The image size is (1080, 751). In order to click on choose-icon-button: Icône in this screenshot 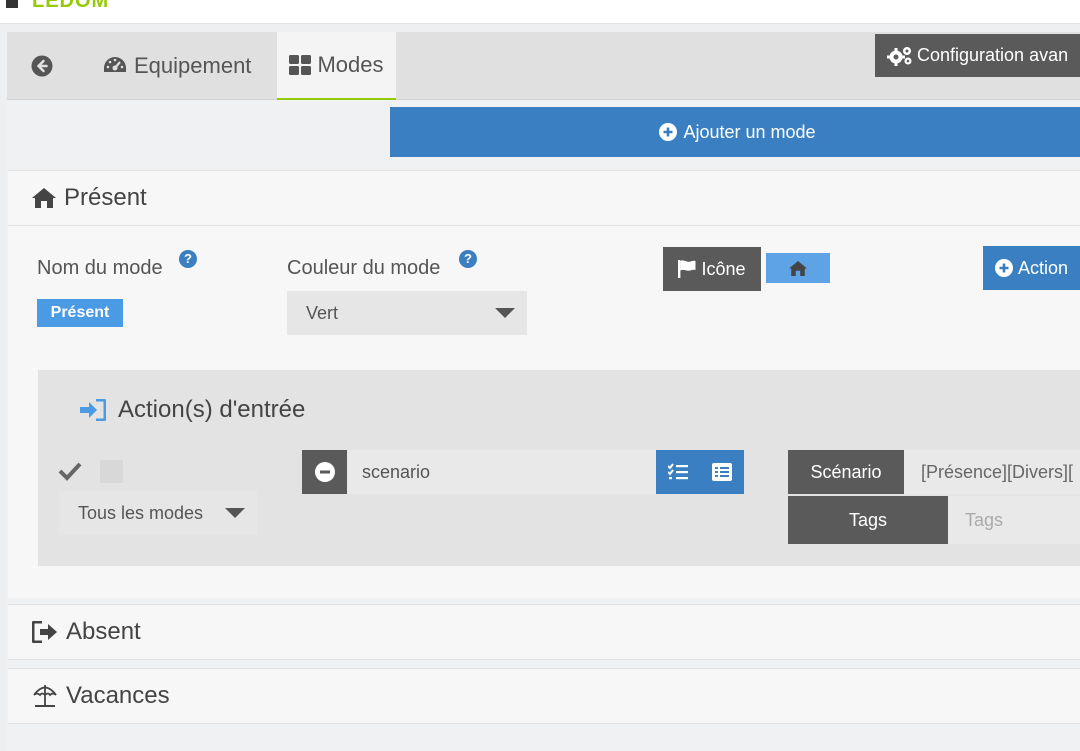, I will do `click(712, 269)`.